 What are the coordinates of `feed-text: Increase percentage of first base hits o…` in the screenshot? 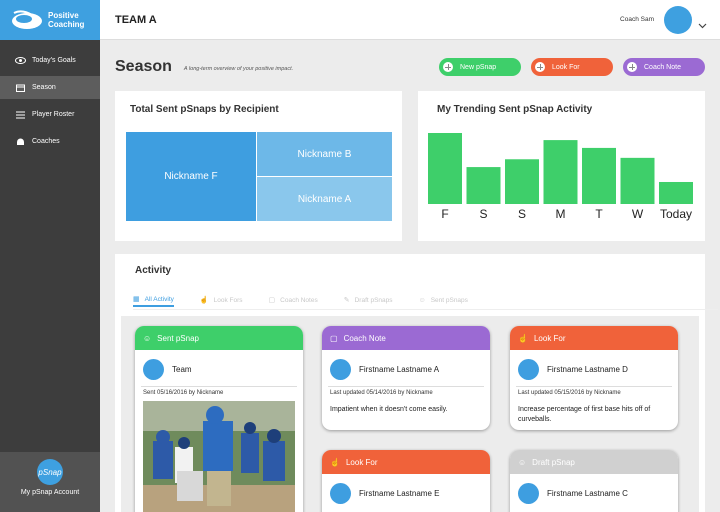 It's located at (584, 414).